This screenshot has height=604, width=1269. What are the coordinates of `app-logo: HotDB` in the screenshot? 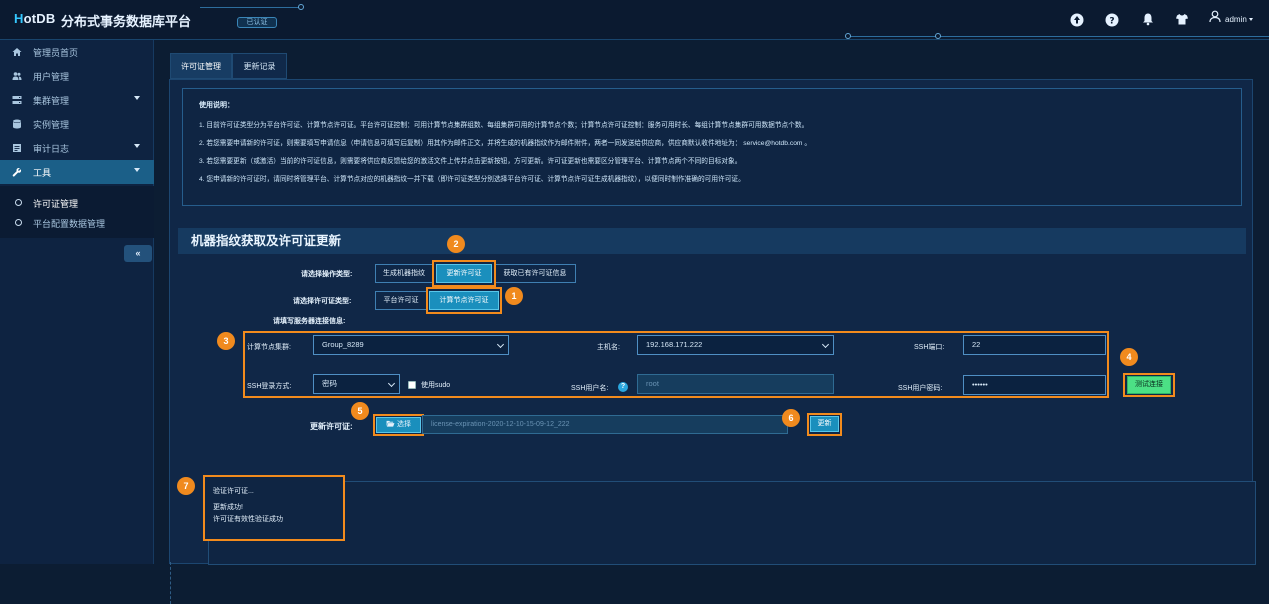 It's located at (34, 18).